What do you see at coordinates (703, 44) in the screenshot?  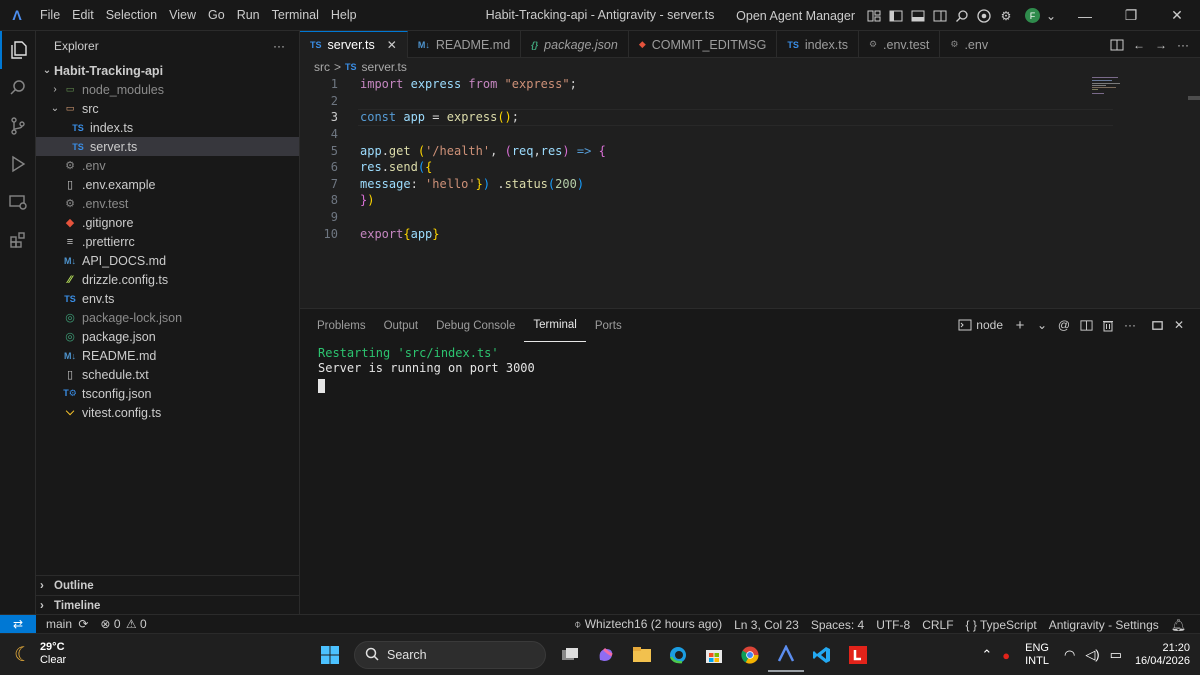 I see `tab-commit-editmsg: ◆ COMMIT_EDITMSG` at bounding box center [703, 44].